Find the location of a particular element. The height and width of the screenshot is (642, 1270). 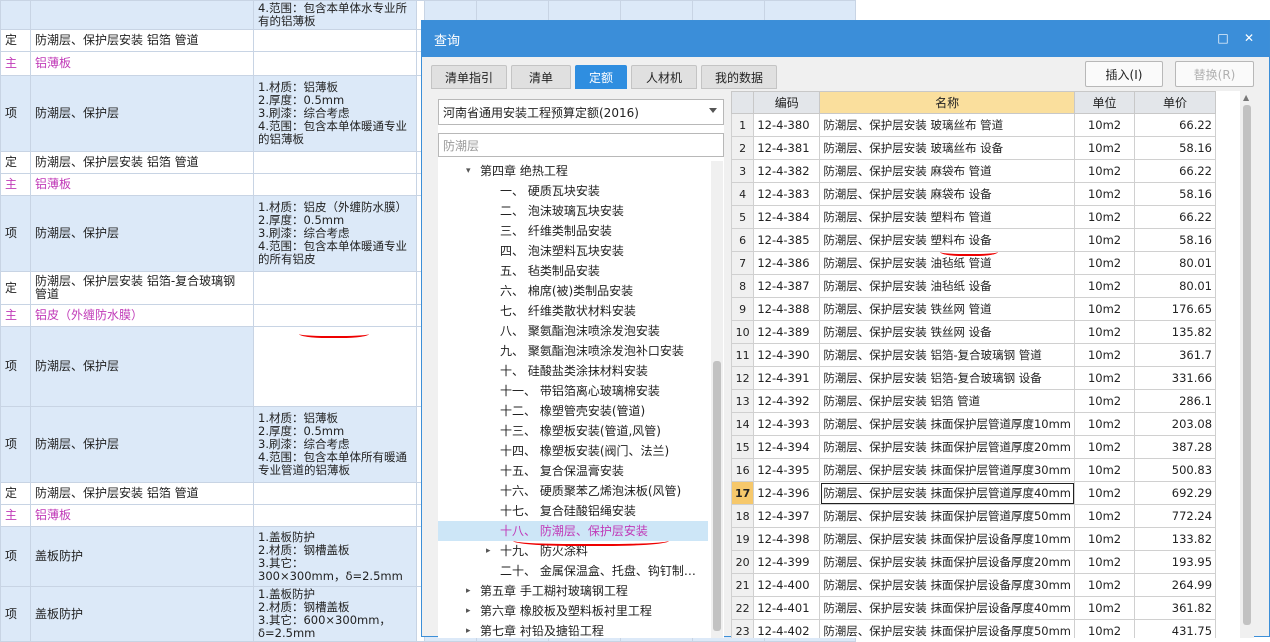

row-name-cell: 铝皮（外缠防水膜） is located at coordinates (142, 315).